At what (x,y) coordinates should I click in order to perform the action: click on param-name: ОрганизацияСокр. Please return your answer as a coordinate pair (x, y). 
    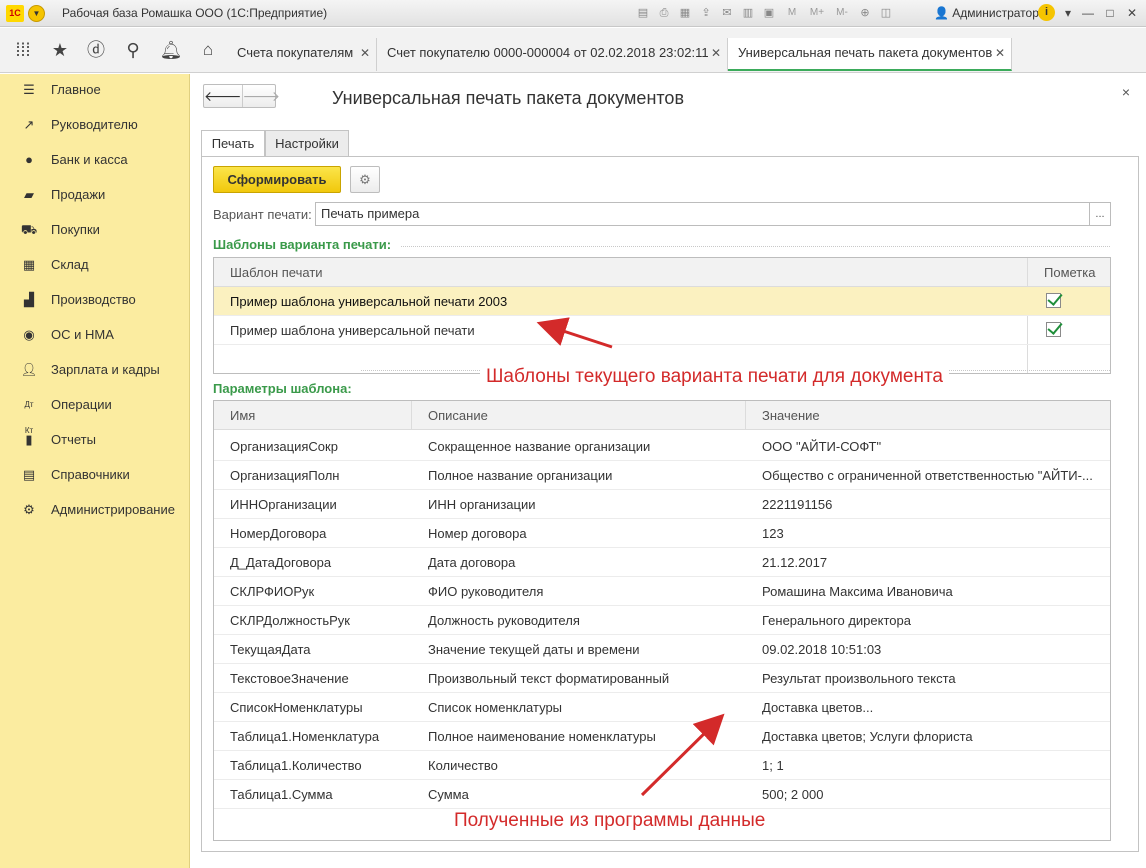
    Looking at the image, I should click on (284, 446).